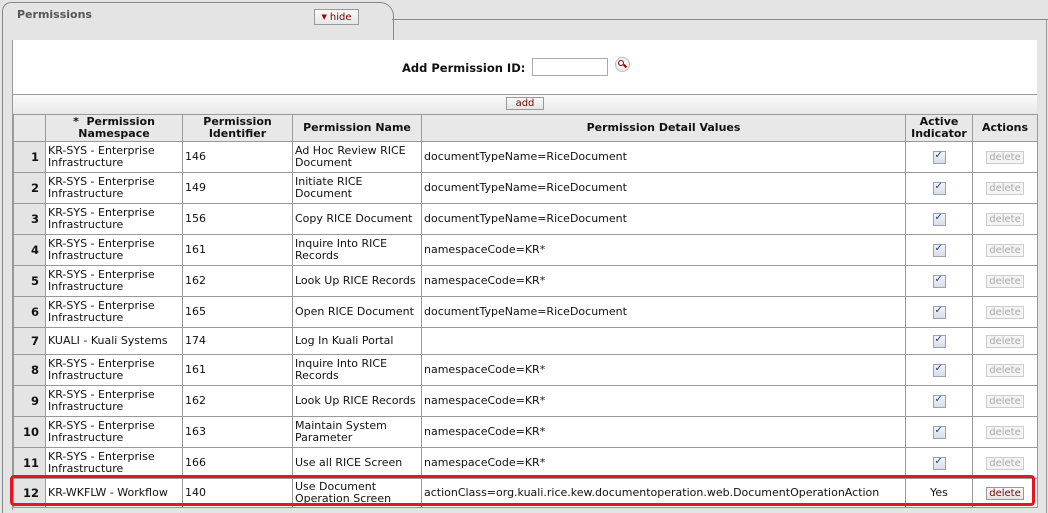  What do you see at coordinates (525, 67) in the screenshot?
I see `add-permission-box: Add Permission ID:` at bounding box center [525, 67].